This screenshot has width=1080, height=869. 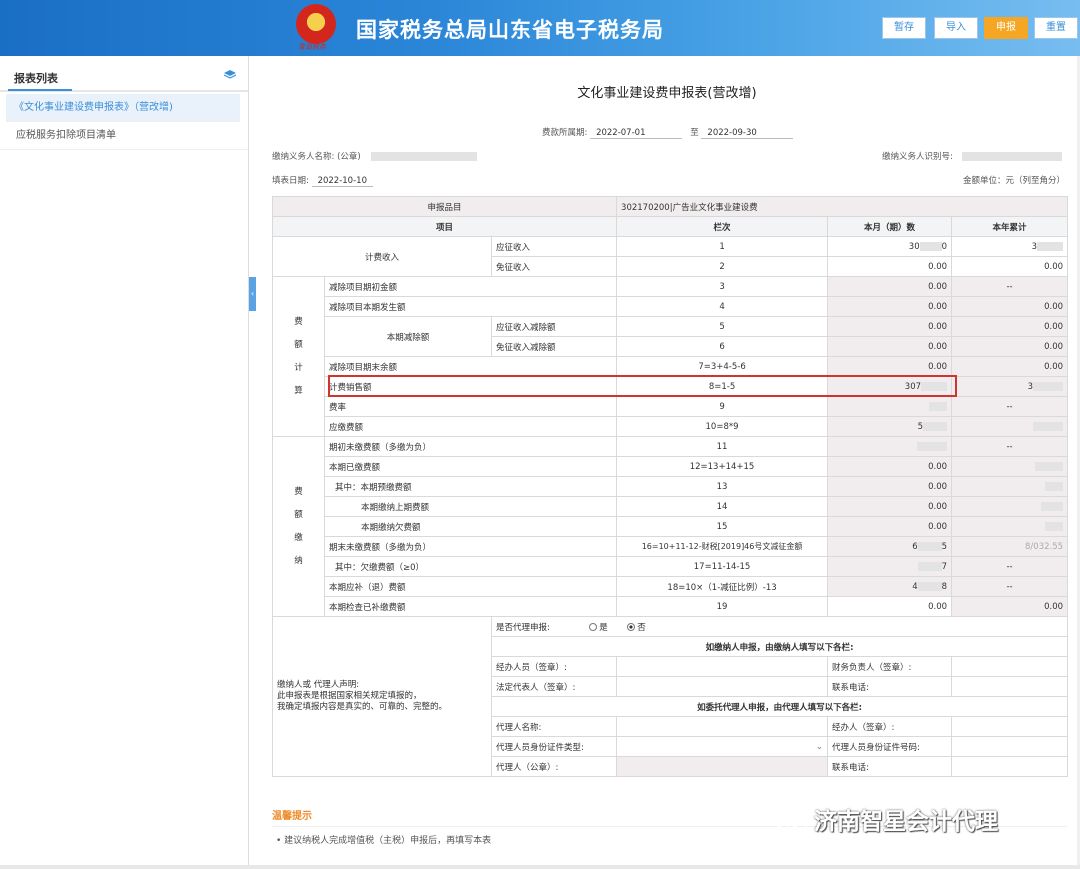 I want to click on taxable-revenue-year: 3, so click(x=1010, y=246).